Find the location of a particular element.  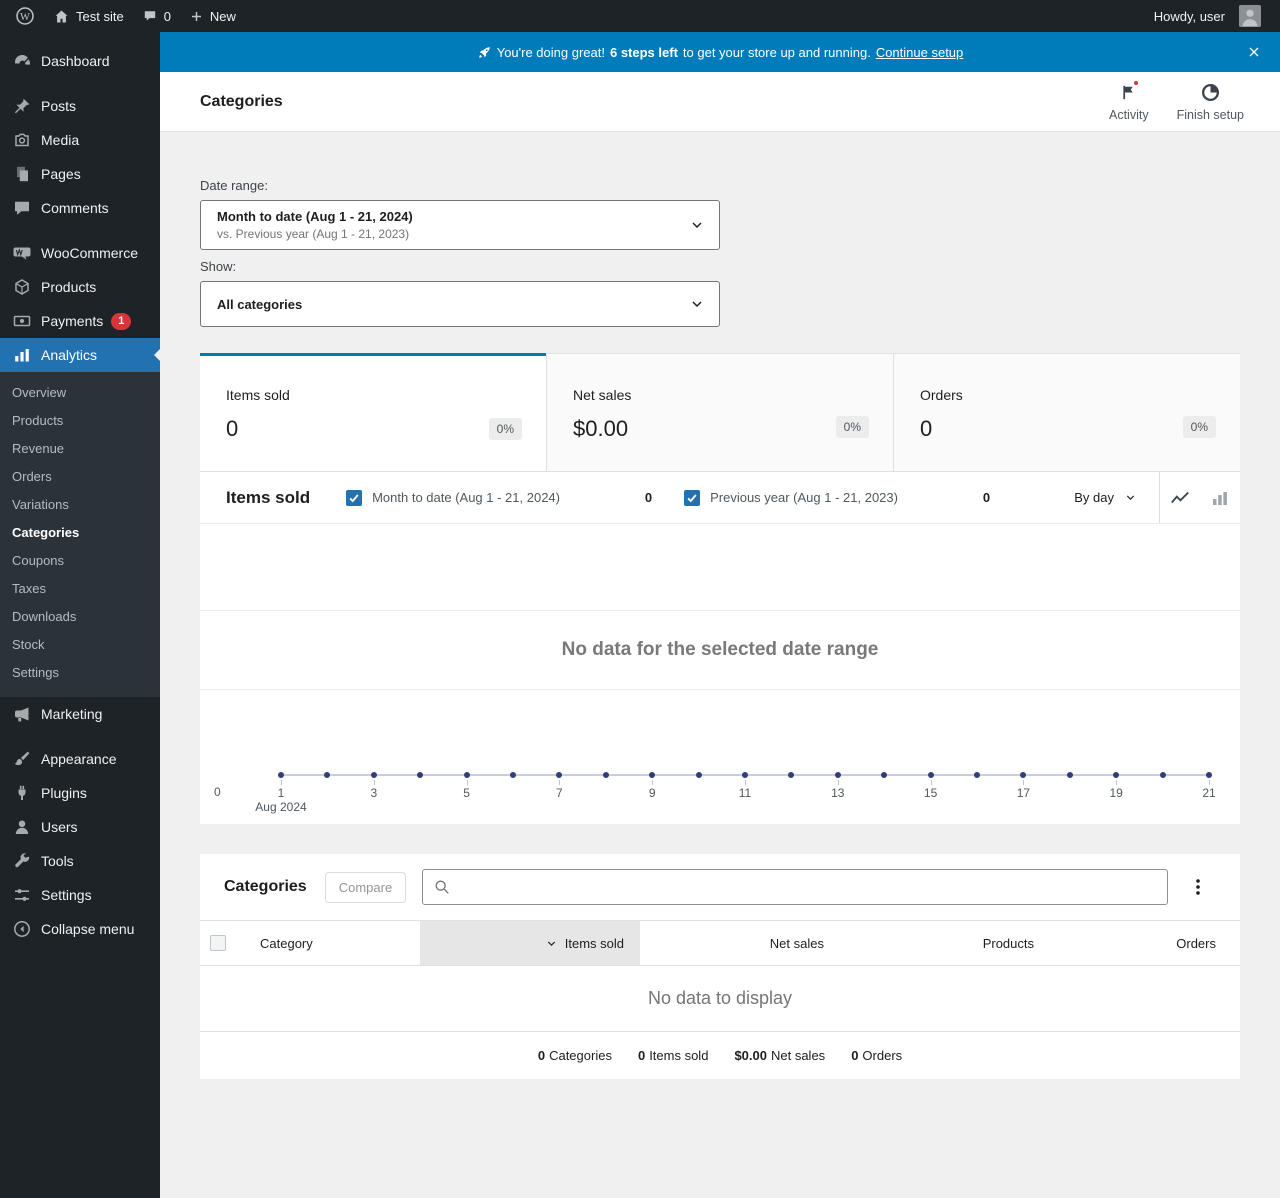

sidebar-item-posts: Posts is located at coordinates (80, 106).